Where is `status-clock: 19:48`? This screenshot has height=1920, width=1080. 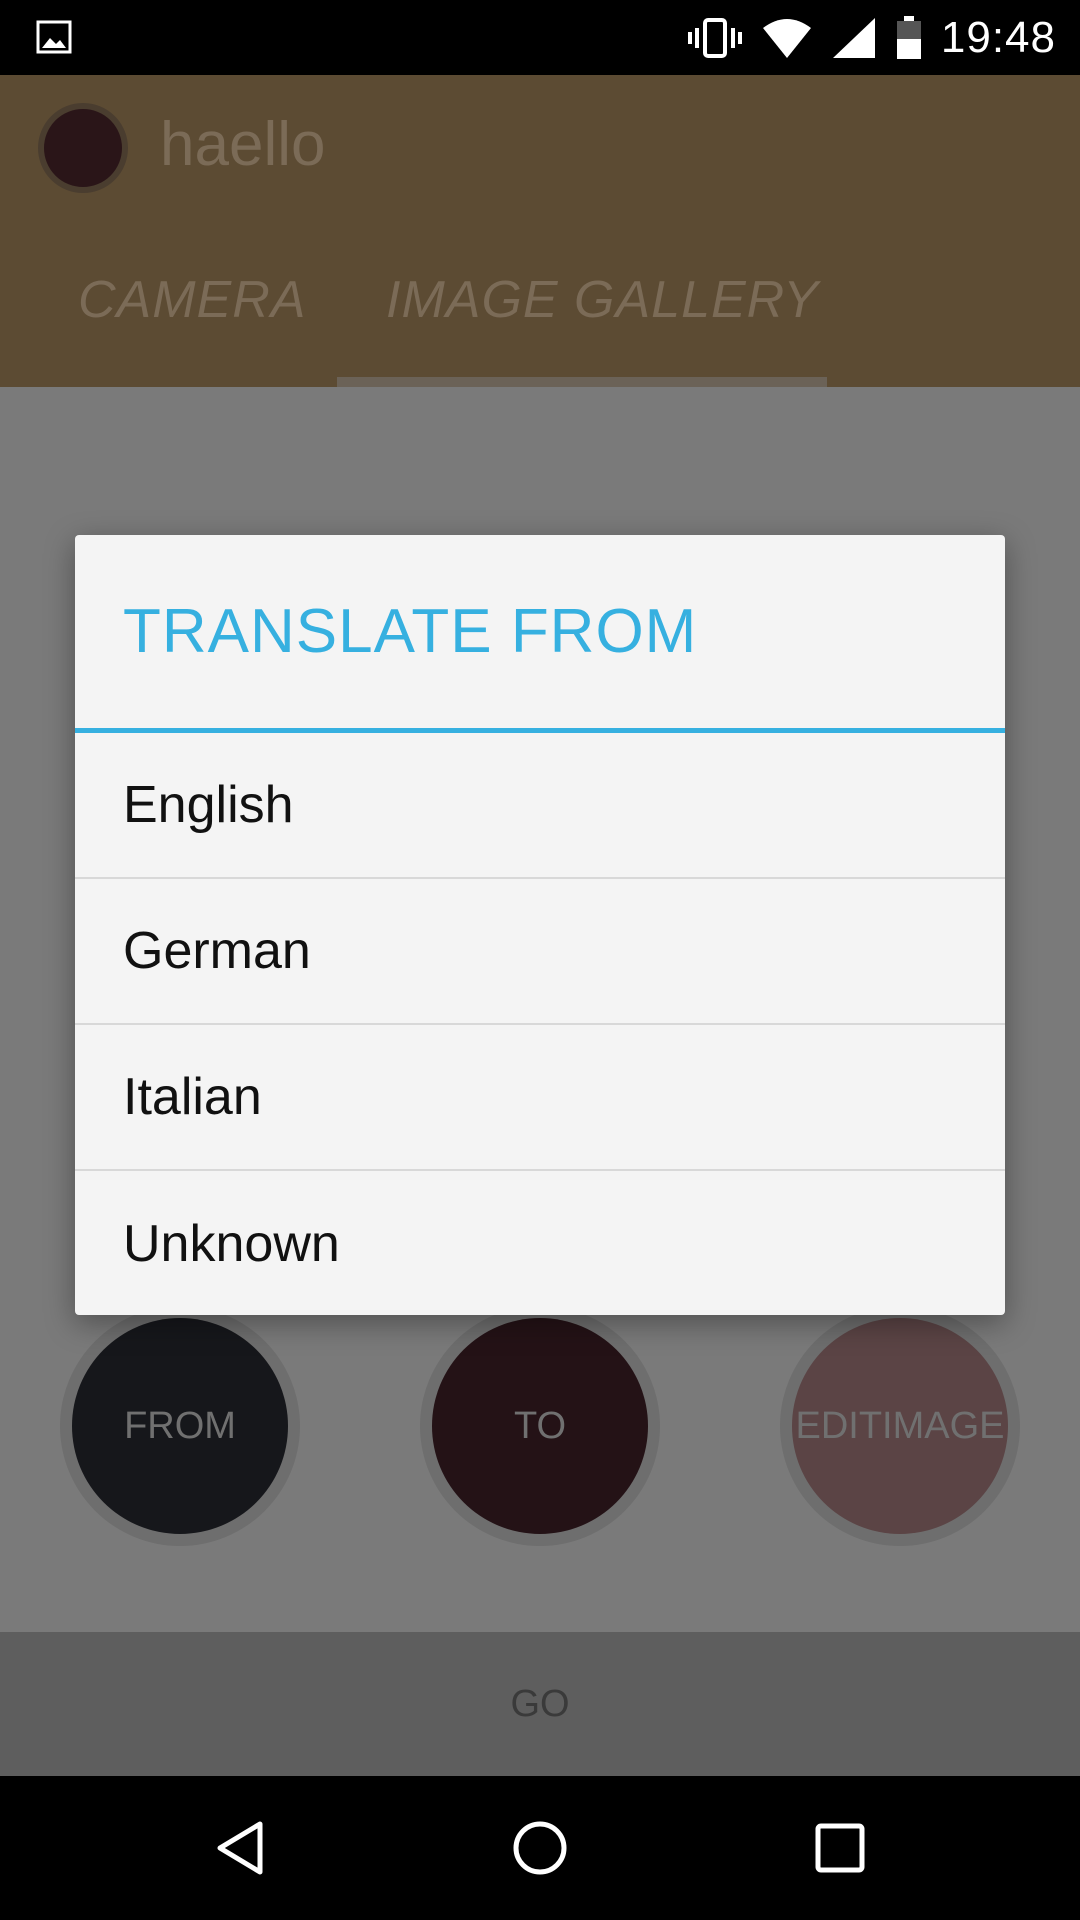
status-clock: 19:48 is located at coordinates (998, 37).